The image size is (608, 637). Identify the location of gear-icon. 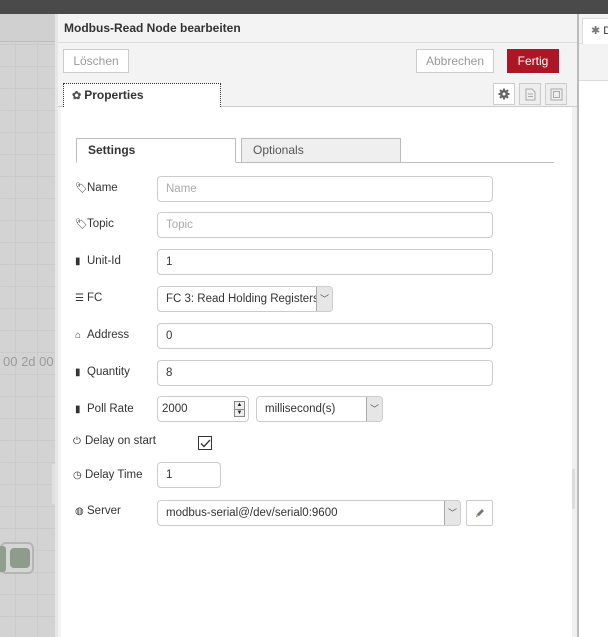
(504, 94).